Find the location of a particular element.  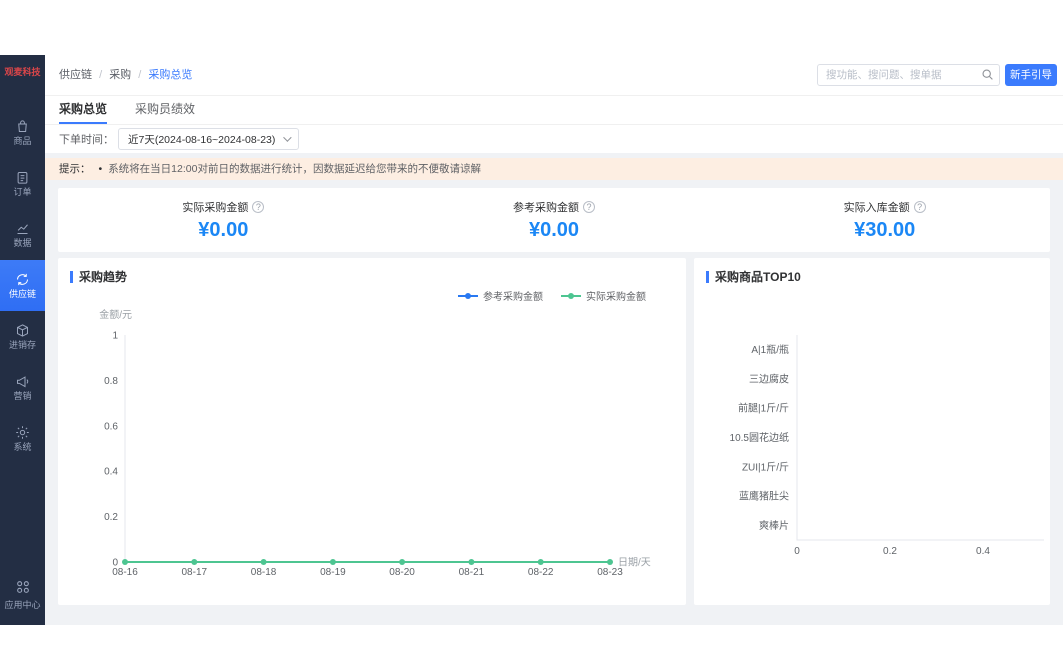

breadcrumb-item-purchase: 采购 is located at coordinates (120, 75).